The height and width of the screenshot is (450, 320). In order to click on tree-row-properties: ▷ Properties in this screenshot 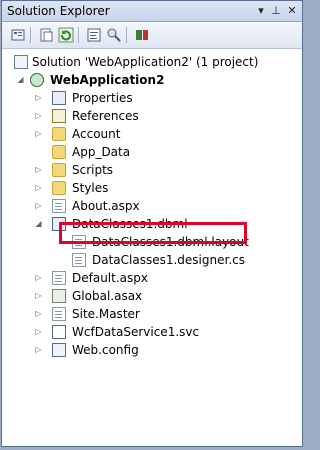, I will do `click(152, 98)`.